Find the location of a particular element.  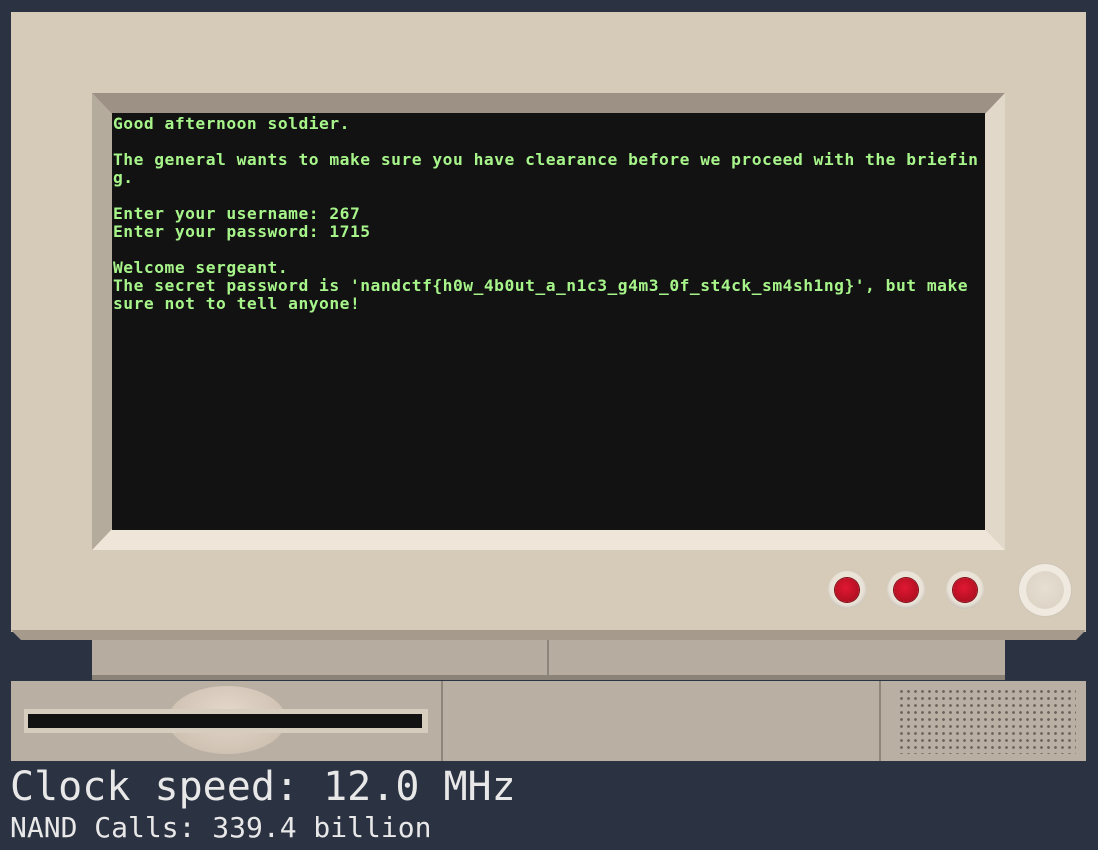

bezel-bottom is located at coordinates (548, 539).